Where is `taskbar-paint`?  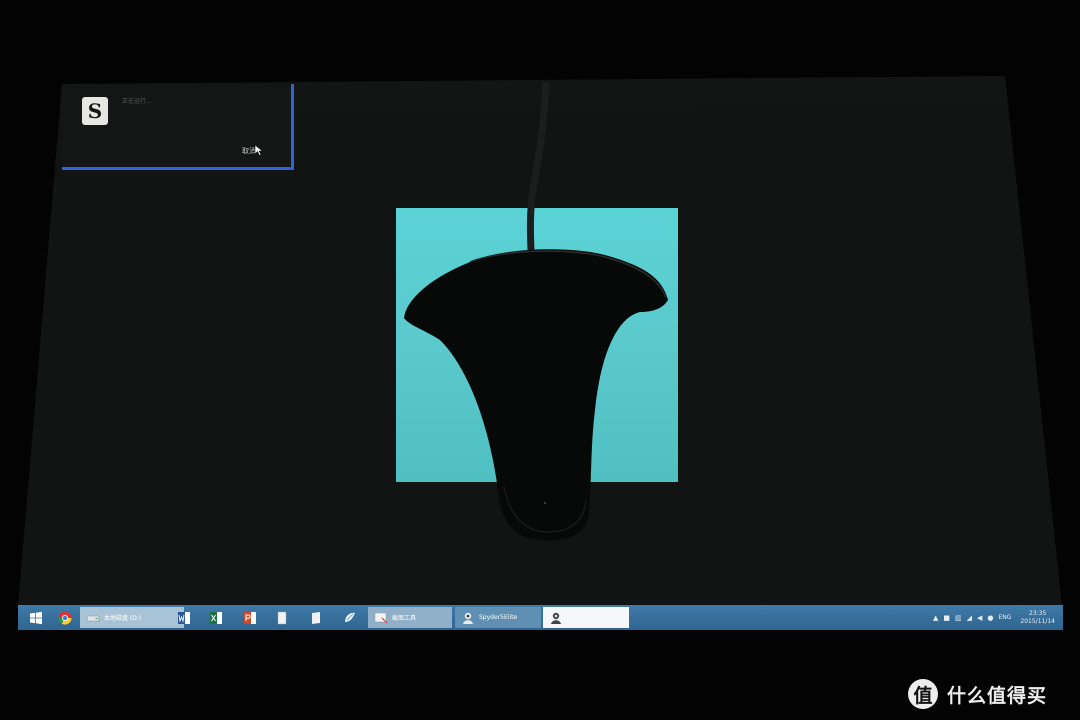 taskbar-paint is located at coordinates (350, 617).